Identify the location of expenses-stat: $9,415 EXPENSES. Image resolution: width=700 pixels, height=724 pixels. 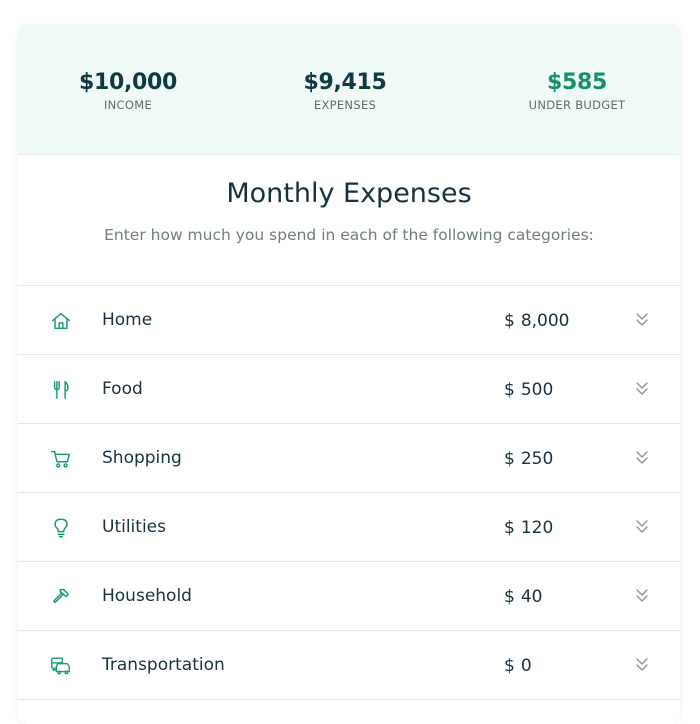
(345, 91).